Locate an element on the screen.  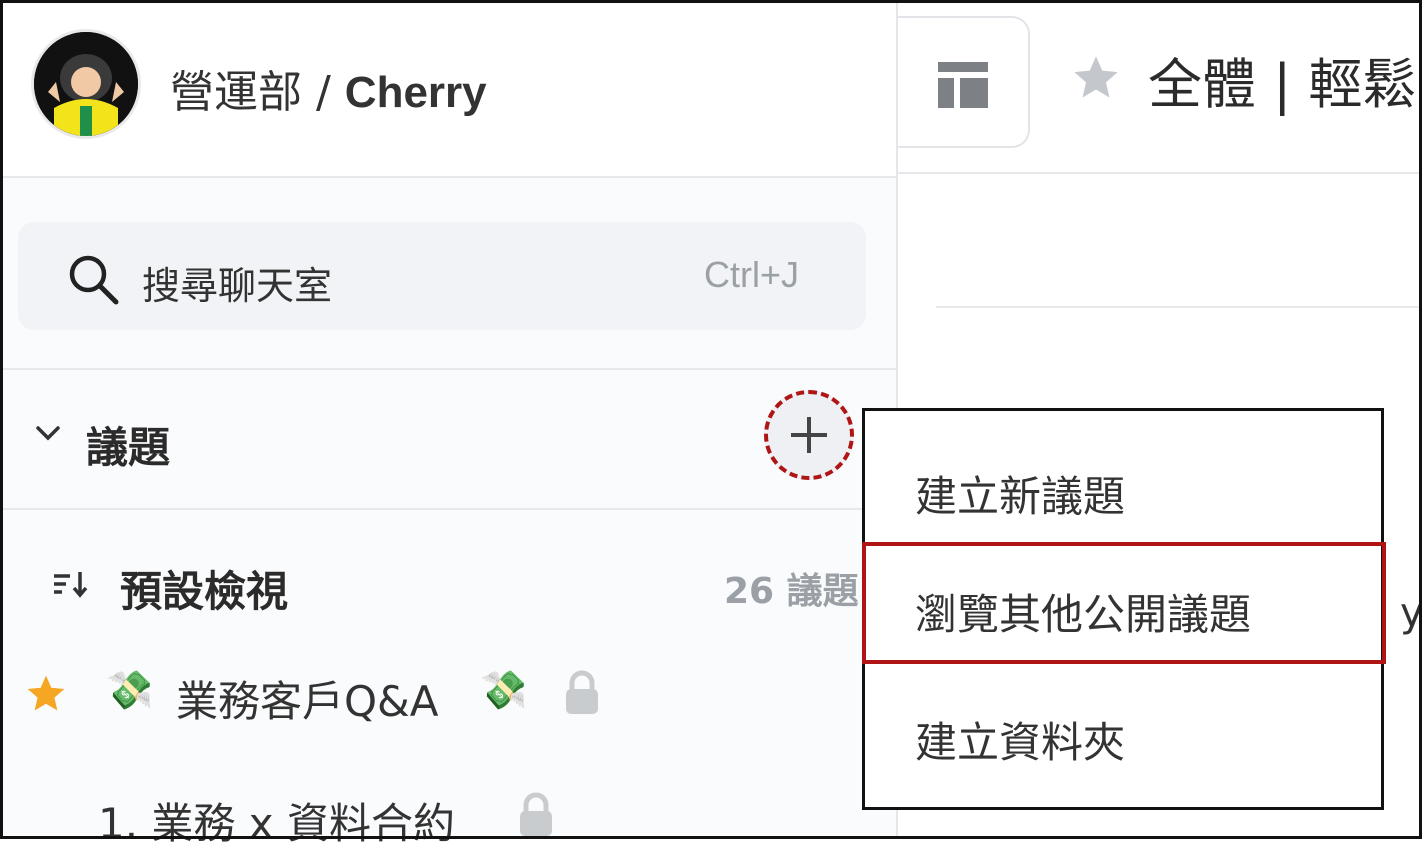
user-name: Cherry is located at coordinates (415, 92).